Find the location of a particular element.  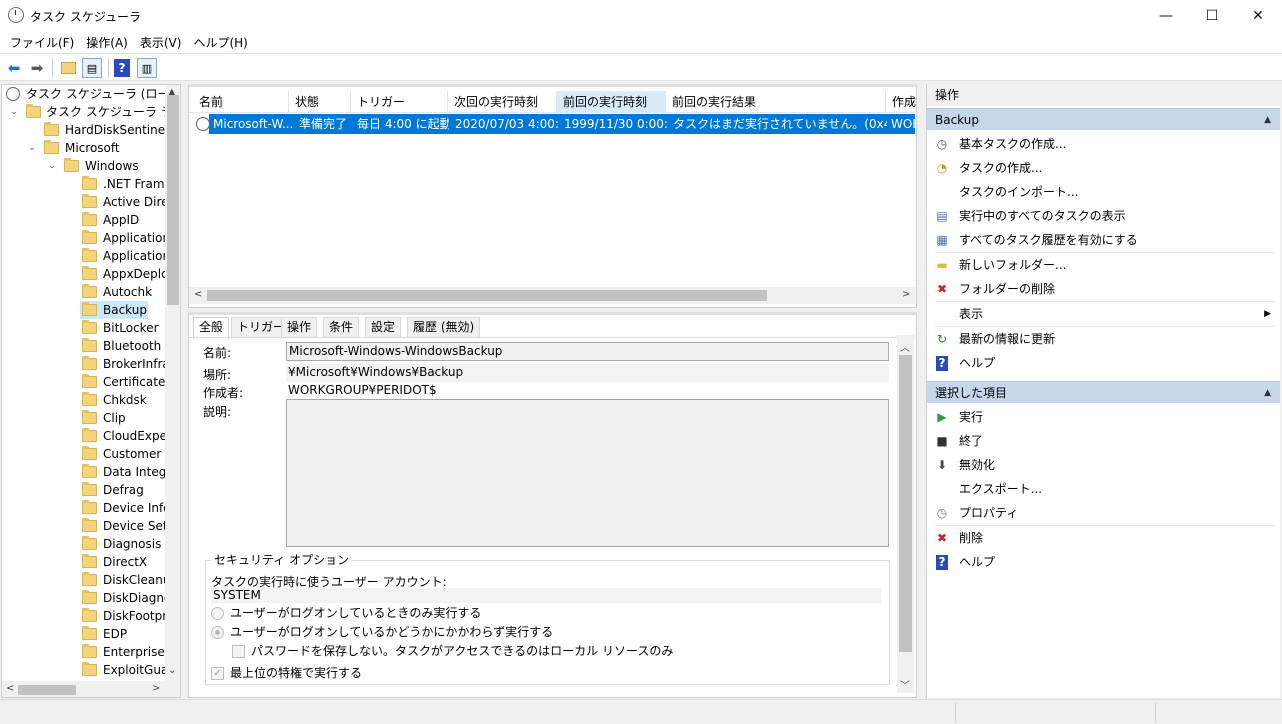

help-icon: ? is located at coordinates (122, 68).